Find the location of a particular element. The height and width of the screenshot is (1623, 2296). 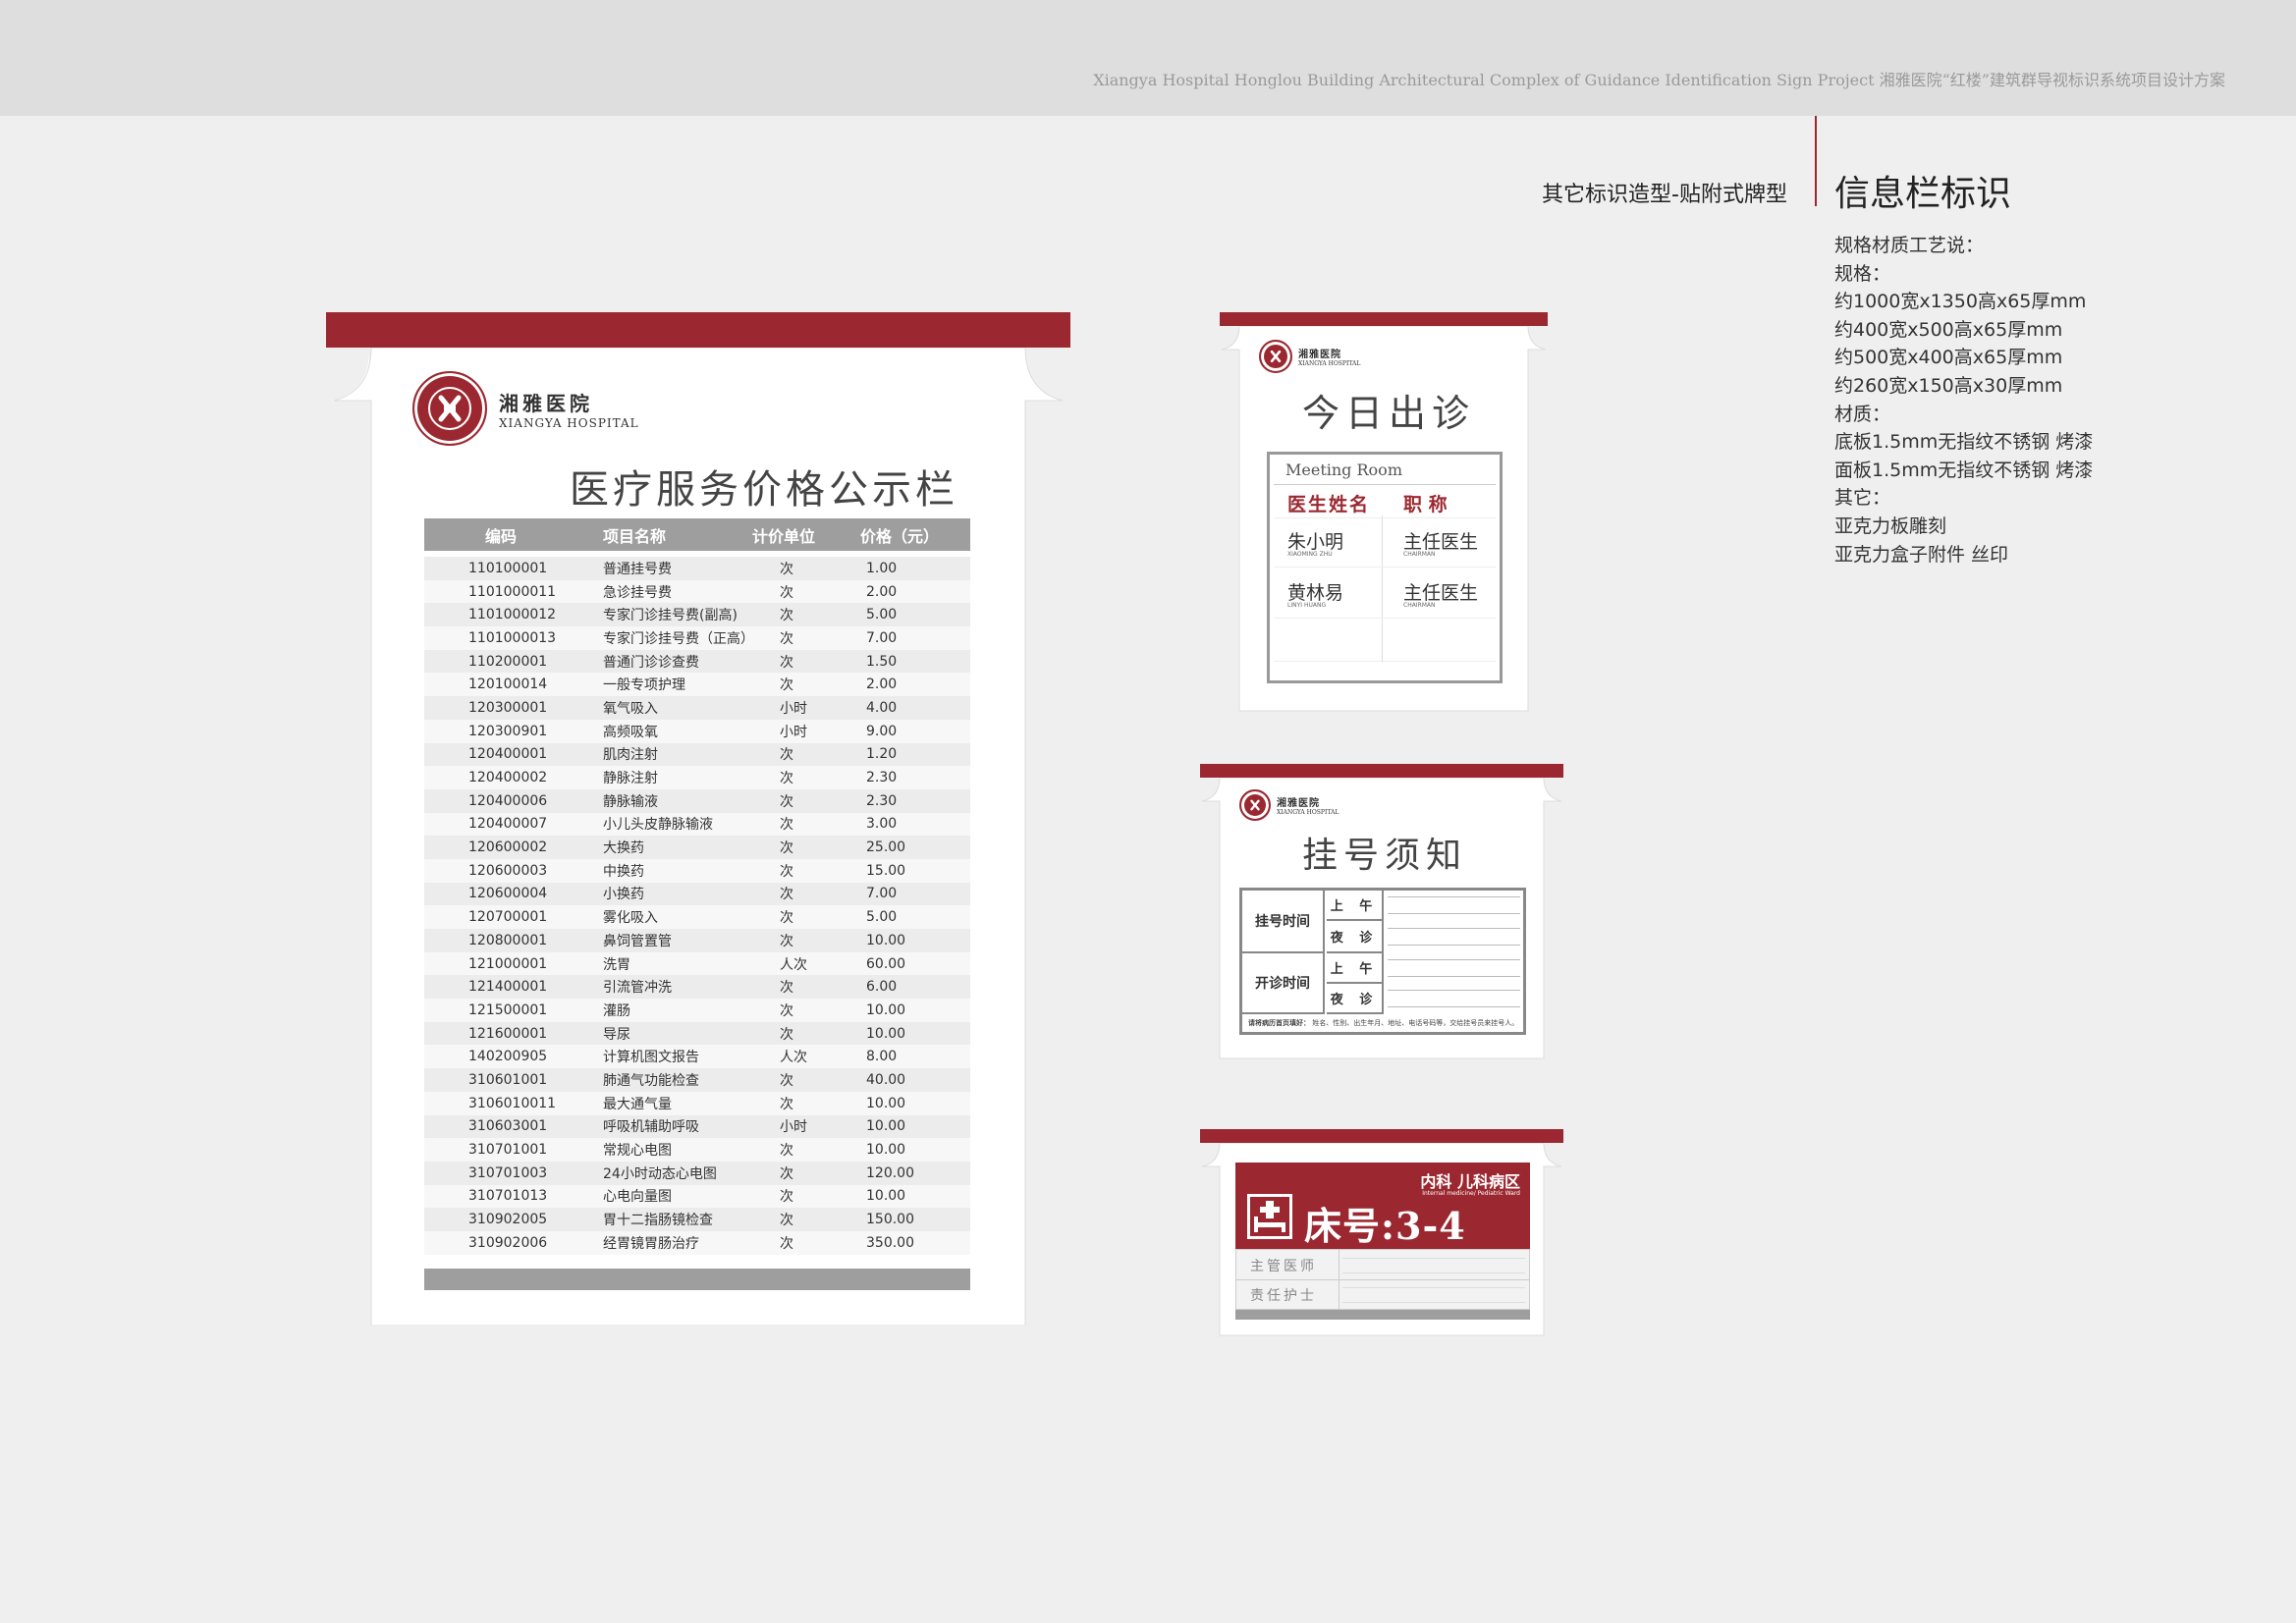

spec-line: 约400宽x500高x65厚mm is located at coordinates (1948, 329).